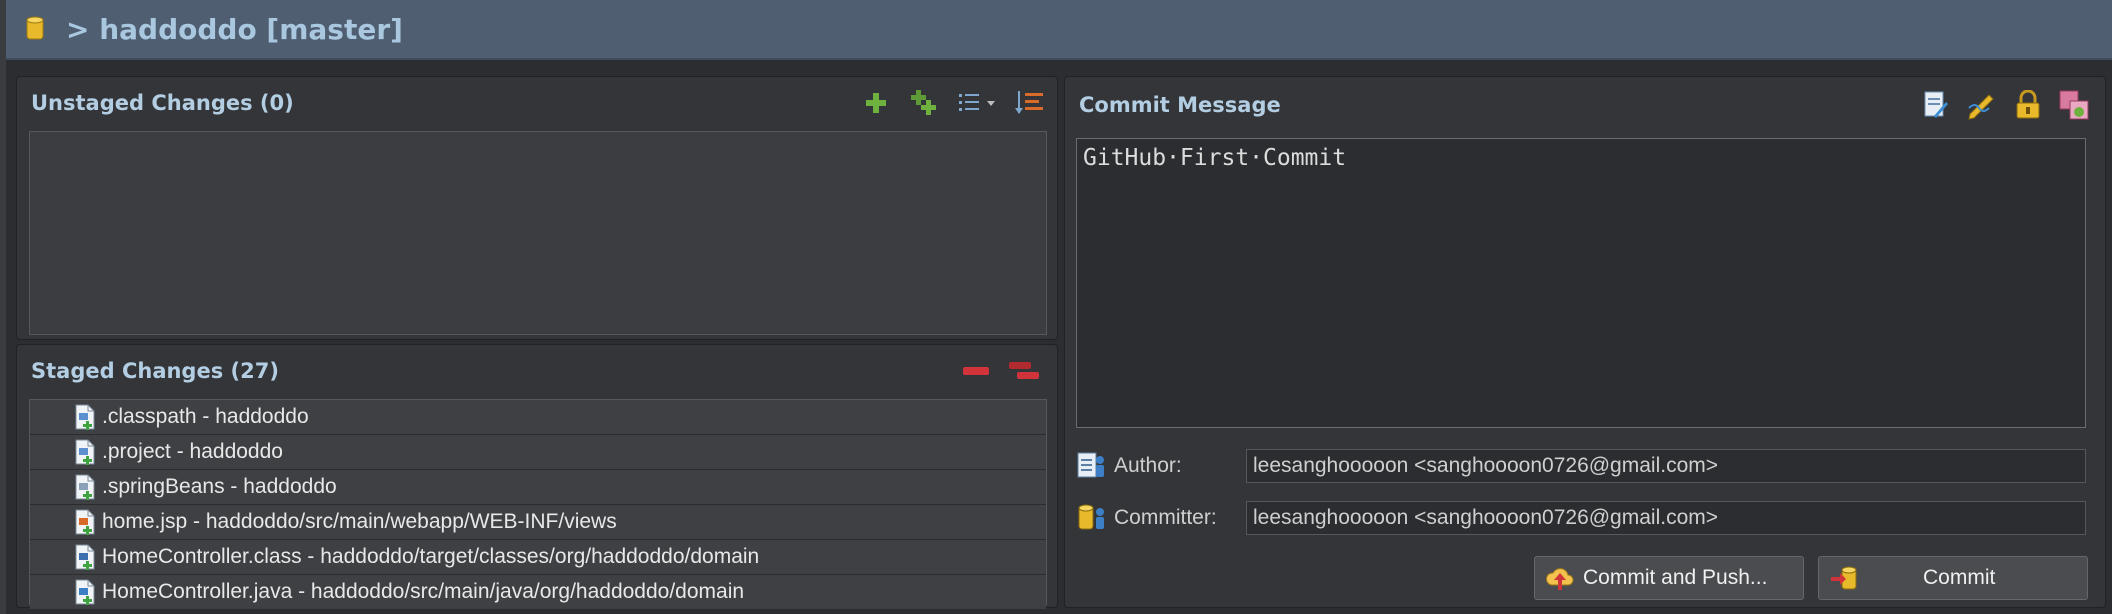  Describe the element at coordinates (205, 416) in the screenshot. I see `staged-file-name: .classpath - haddoddo` at that location.